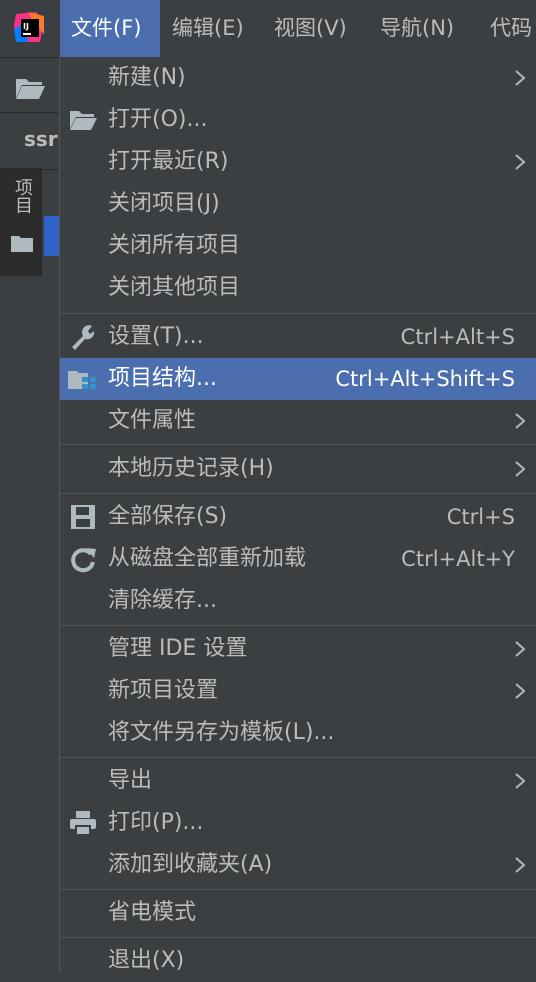  Describe the element at coordinates (82, 380) in the screenshot. I see `project-structure-icon` at that location.